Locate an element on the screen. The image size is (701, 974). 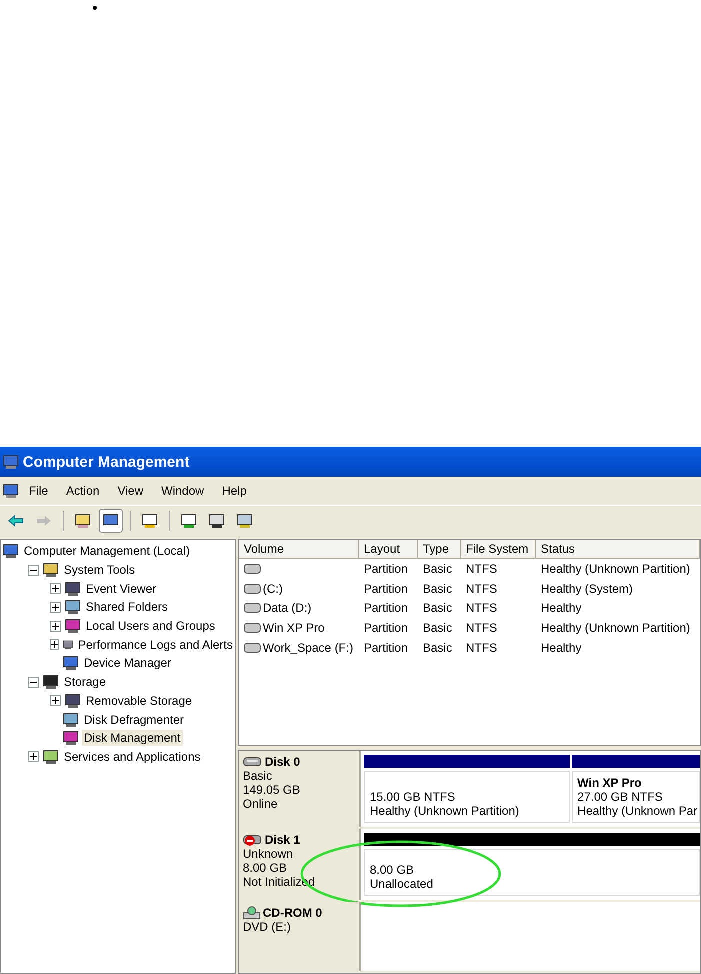
menu-item: Action is located at coordinates (83, 491).